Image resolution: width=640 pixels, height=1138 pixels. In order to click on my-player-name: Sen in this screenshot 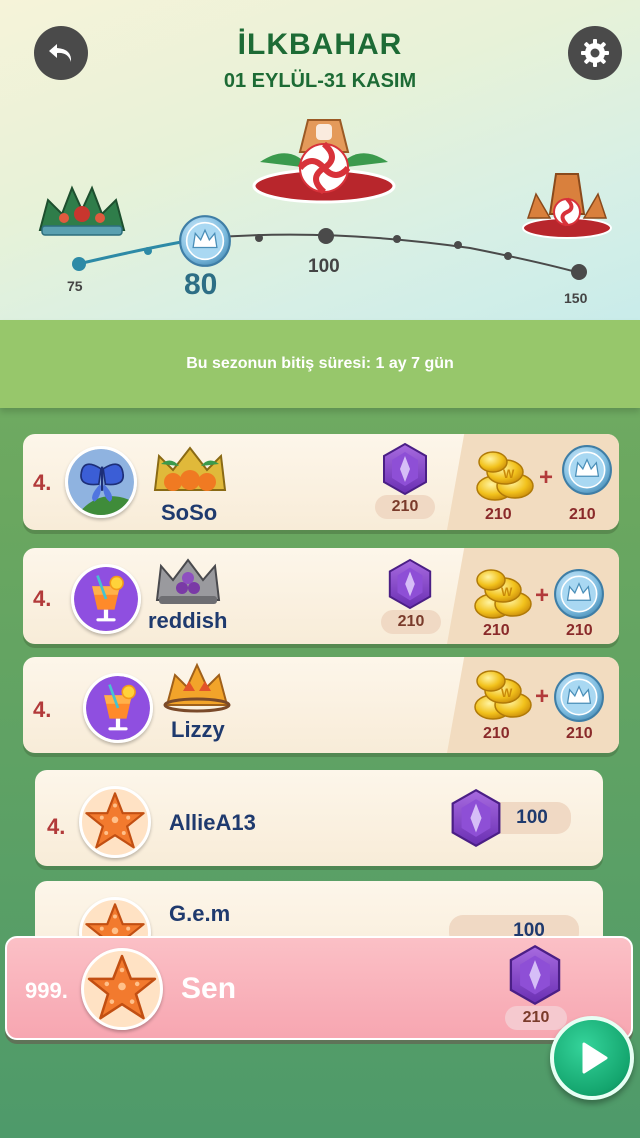, I will do `click(209, 988)`.